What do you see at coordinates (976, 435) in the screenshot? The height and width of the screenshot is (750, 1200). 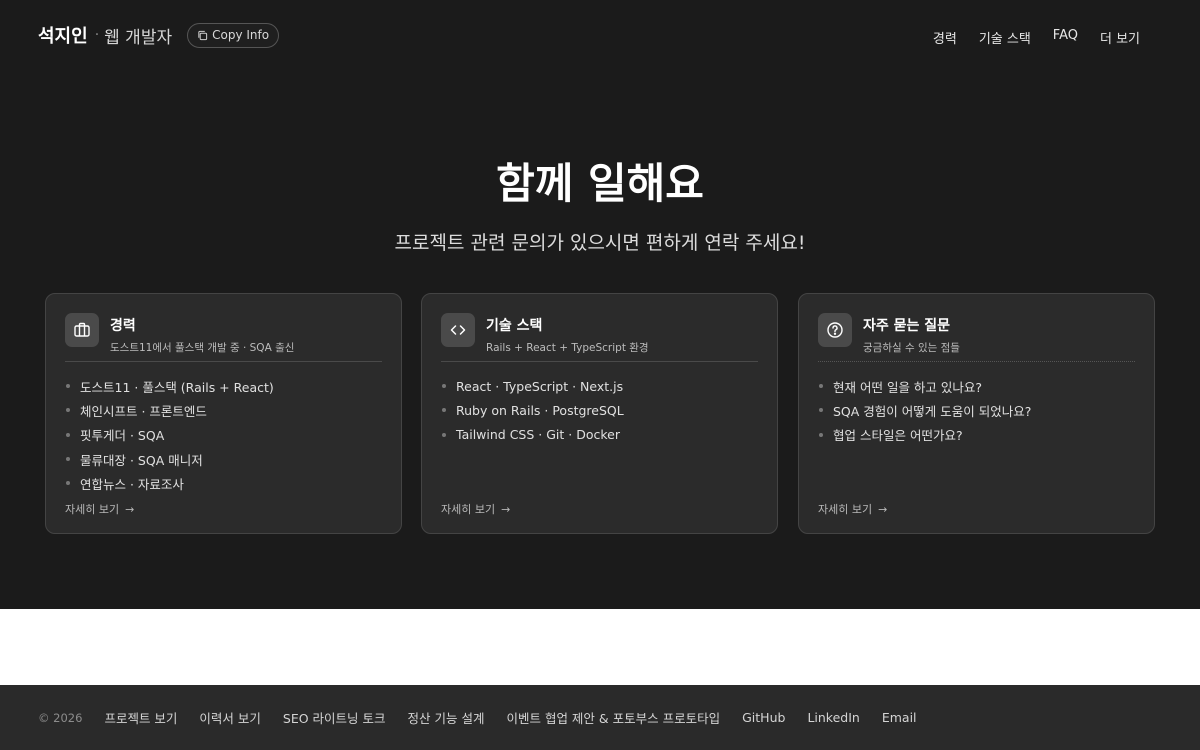 I see `list-item: 협업 스타일은 어떤가요?` at bounding box center [976, 435].